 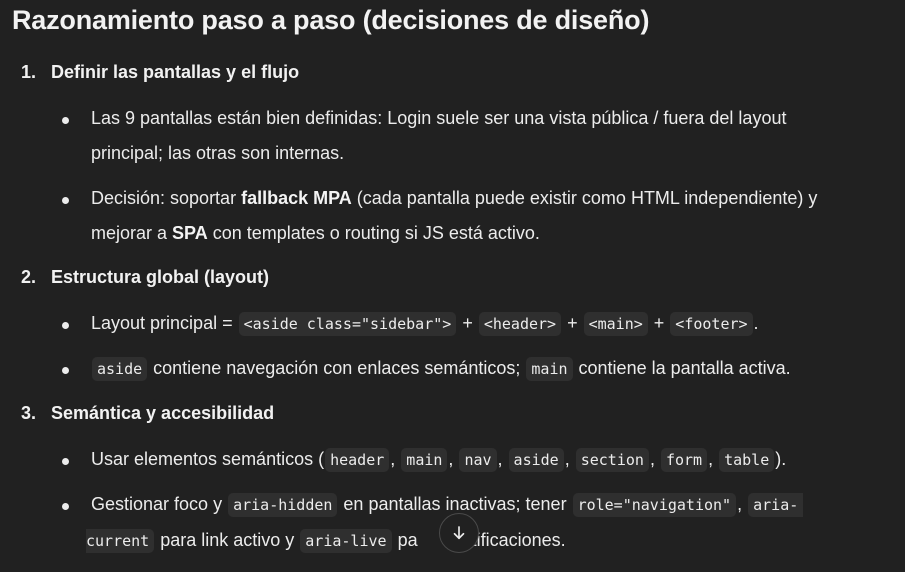 What do you see at coordinates (615, 324) in the screenshot?
I see `code-inline: <main>` at bounding box center [615, 324].